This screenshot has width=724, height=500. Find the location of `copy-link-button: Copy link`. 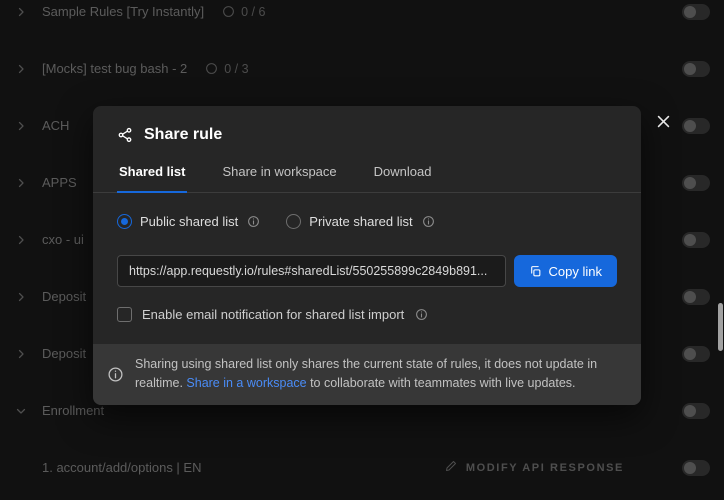

copy-link-button: Copy link is located at coordinates (565, 271).